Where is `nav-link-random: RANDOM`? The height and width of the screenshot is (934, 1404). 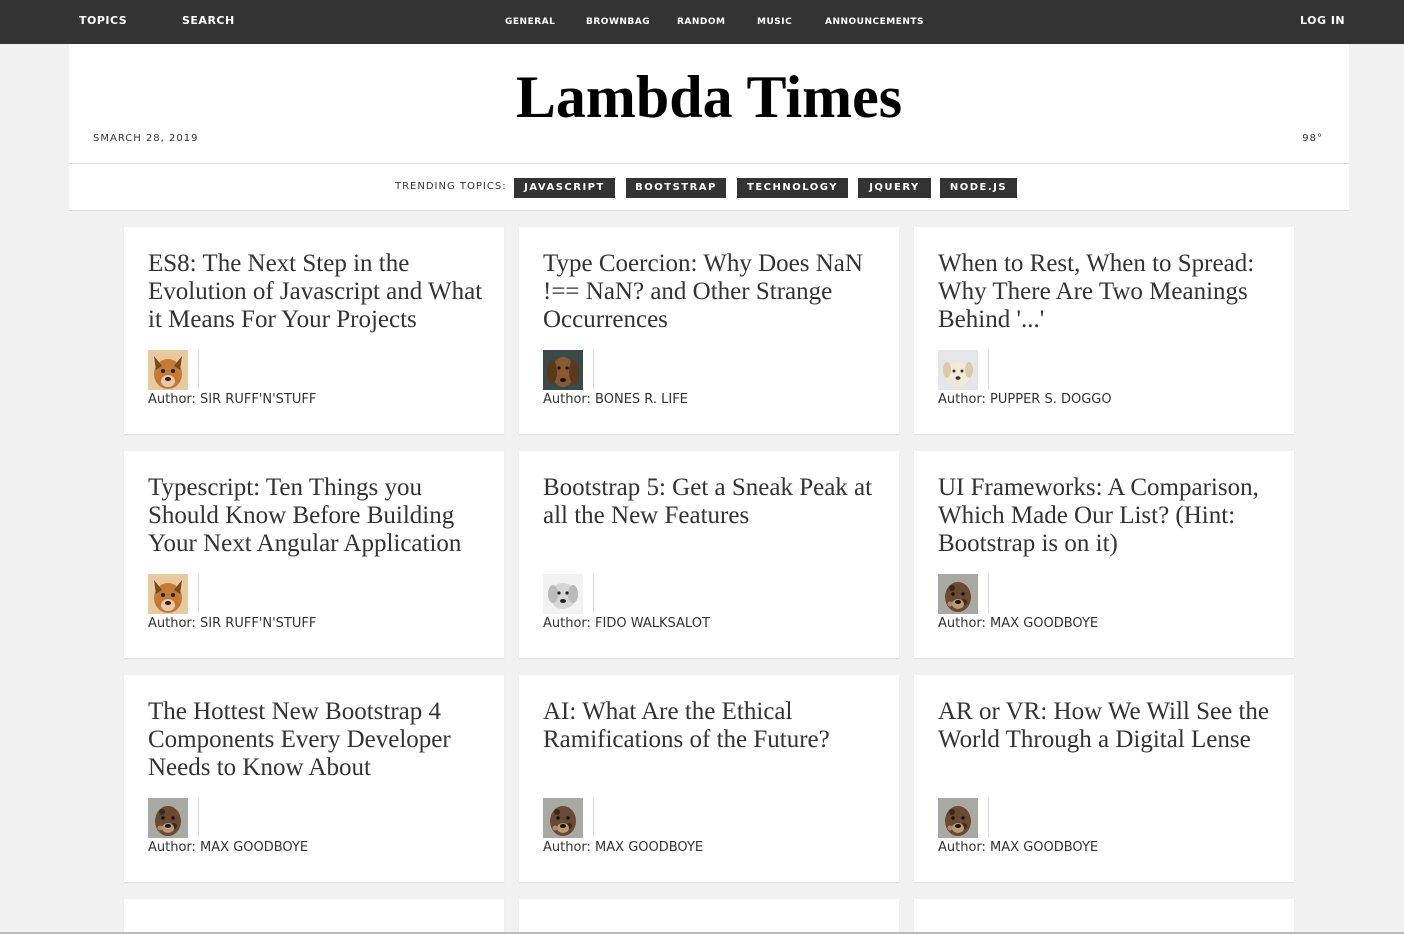 nav-link-random: RANDOM is located at coordinates (701, 22).